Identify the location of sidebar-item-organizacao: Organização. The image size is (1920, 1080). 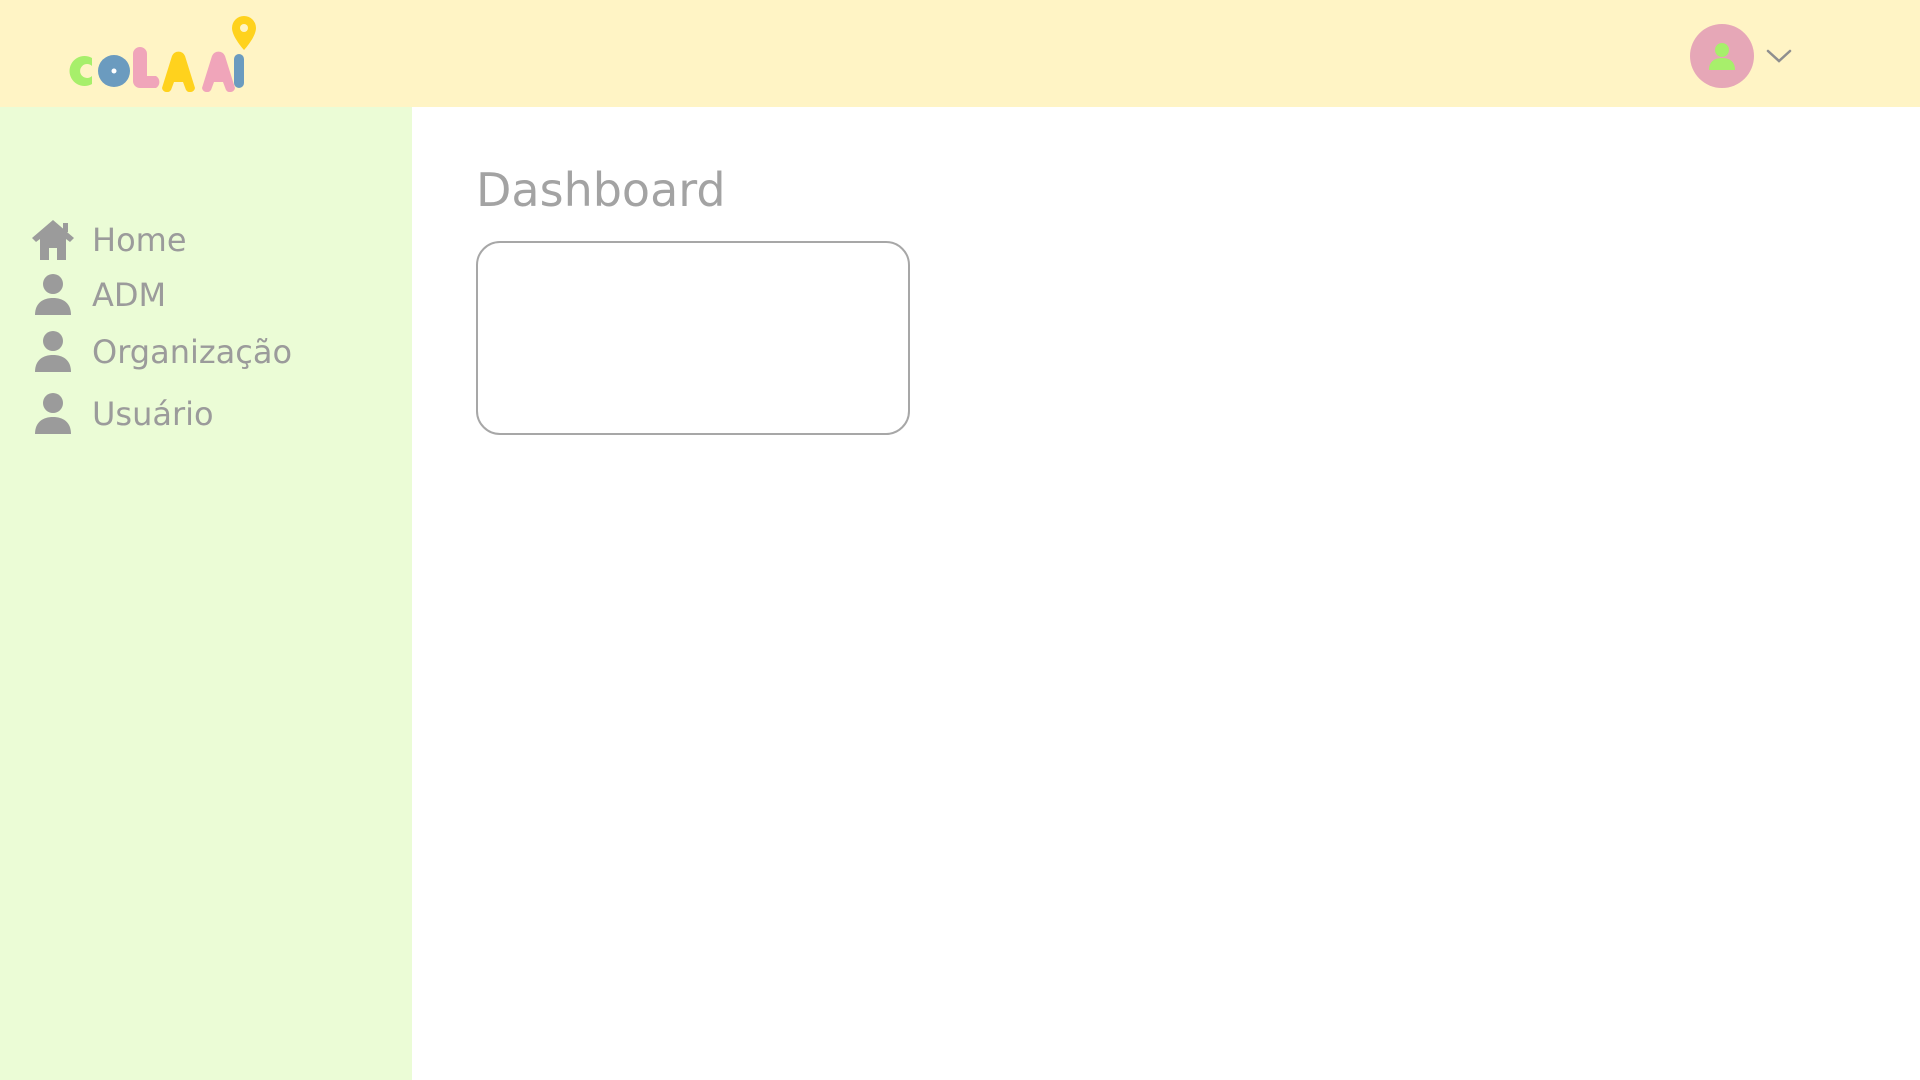
(161, 352).